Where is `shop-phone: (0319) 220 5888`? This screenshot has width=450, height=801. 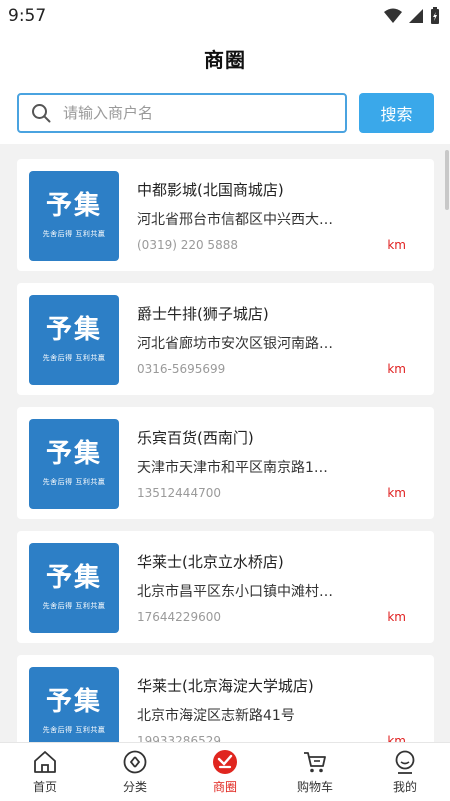
shop-phone: (0319) 220 5888 is located at coordinates (187, 245).